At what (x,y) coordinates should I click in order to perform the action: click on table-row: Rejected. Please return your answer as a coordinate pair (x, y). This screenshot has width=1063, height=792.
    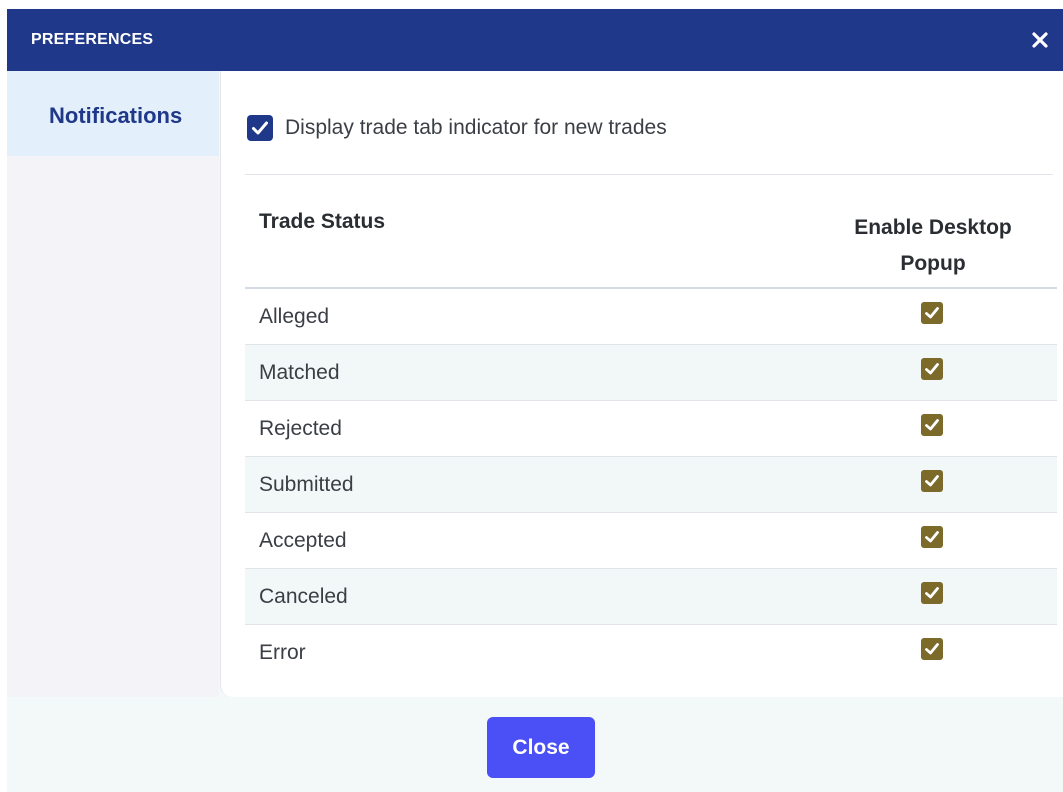
    Looking at the image, I should click on (651, 429).